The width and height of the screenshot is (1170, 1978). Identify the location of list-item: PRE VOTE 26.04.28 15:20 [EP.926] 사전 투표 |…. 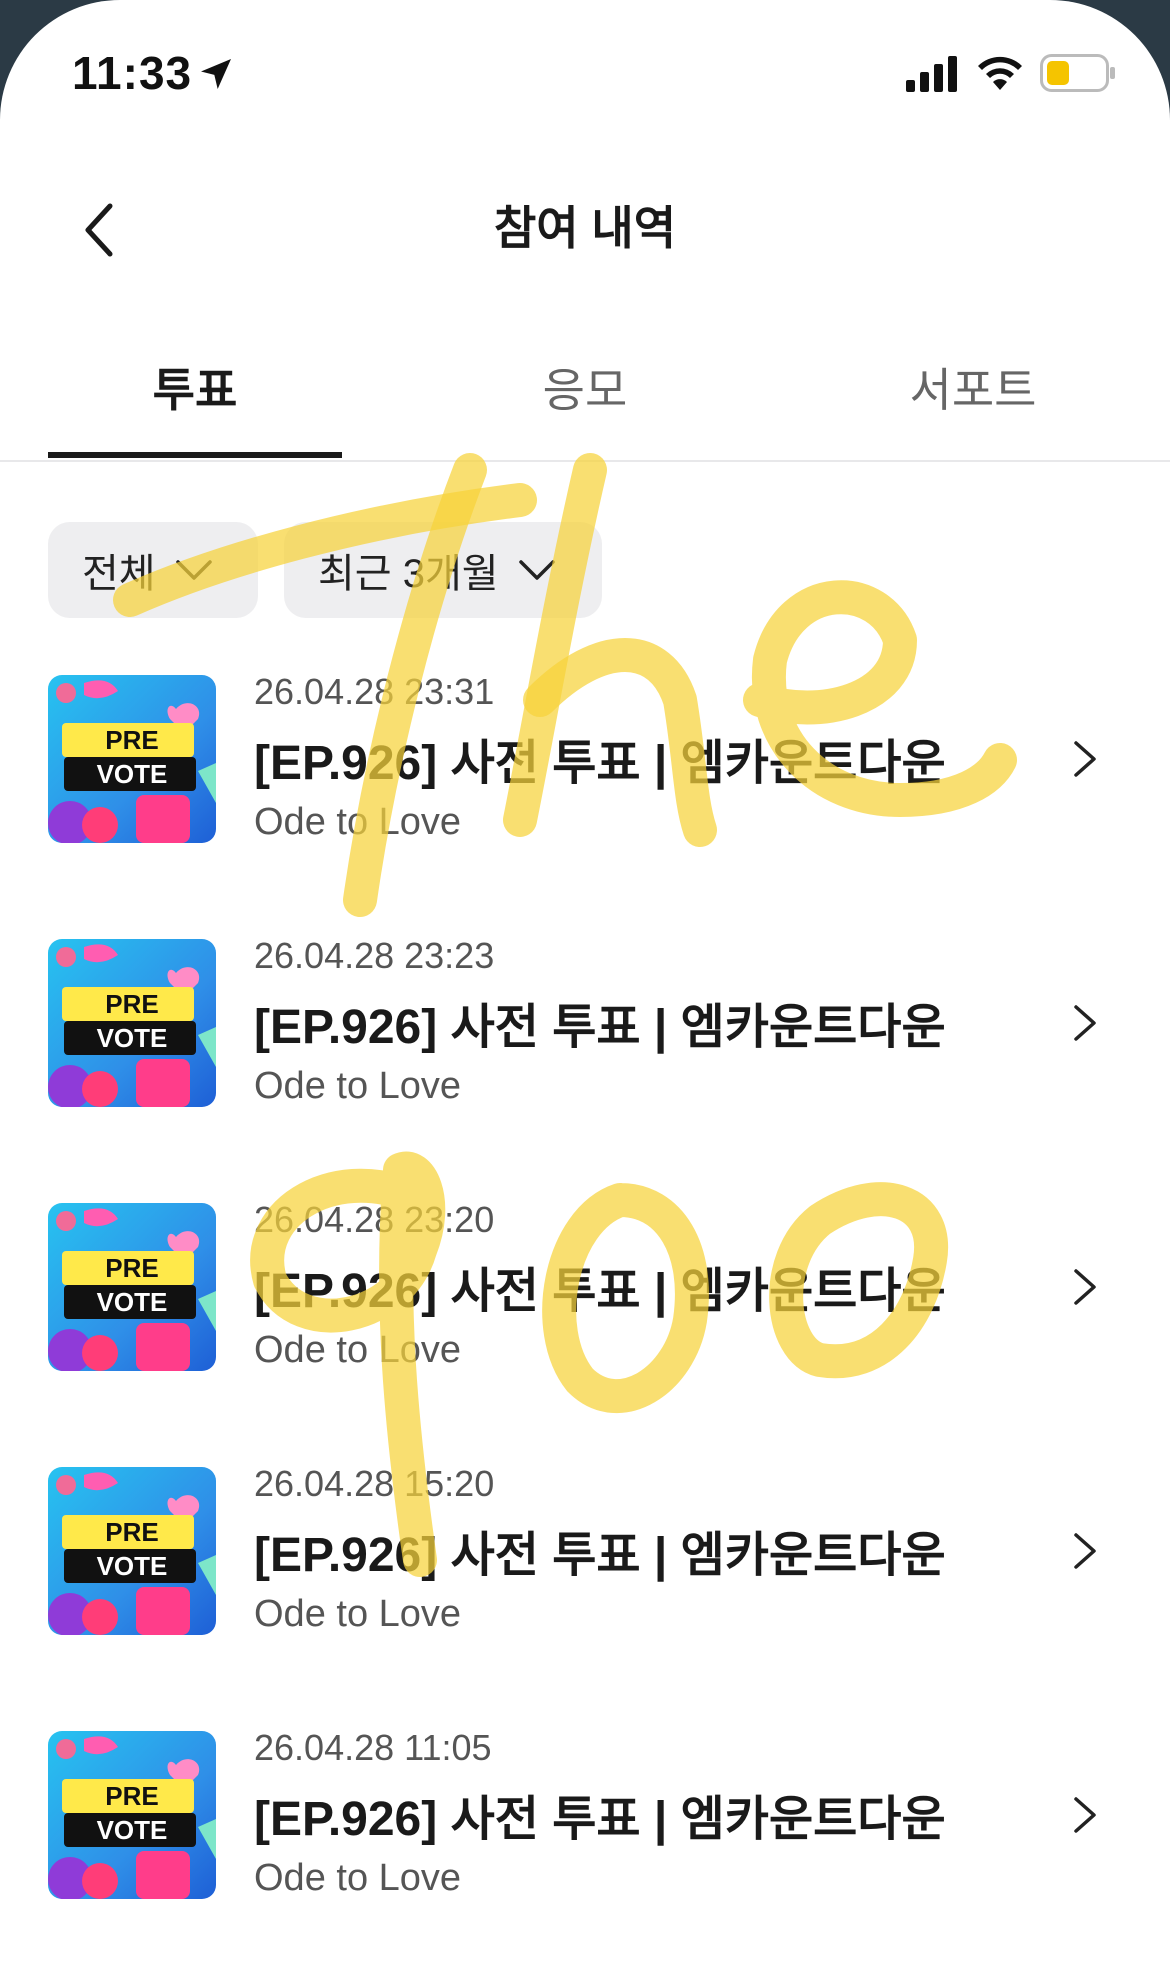
(585, 1565).